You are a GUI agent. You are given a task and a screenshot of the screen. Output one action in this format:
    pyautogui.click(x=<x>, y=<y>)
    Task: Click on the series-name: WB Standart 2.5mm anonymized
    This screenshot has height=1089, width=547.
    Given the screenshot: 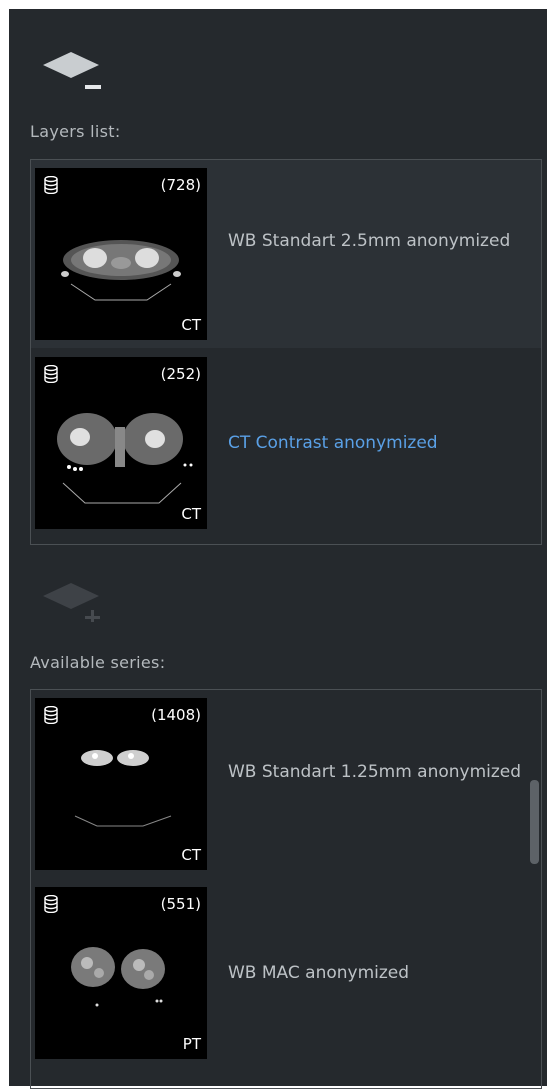 What is the action you would take?
    pyautogui.click(x=369, y=241)
    